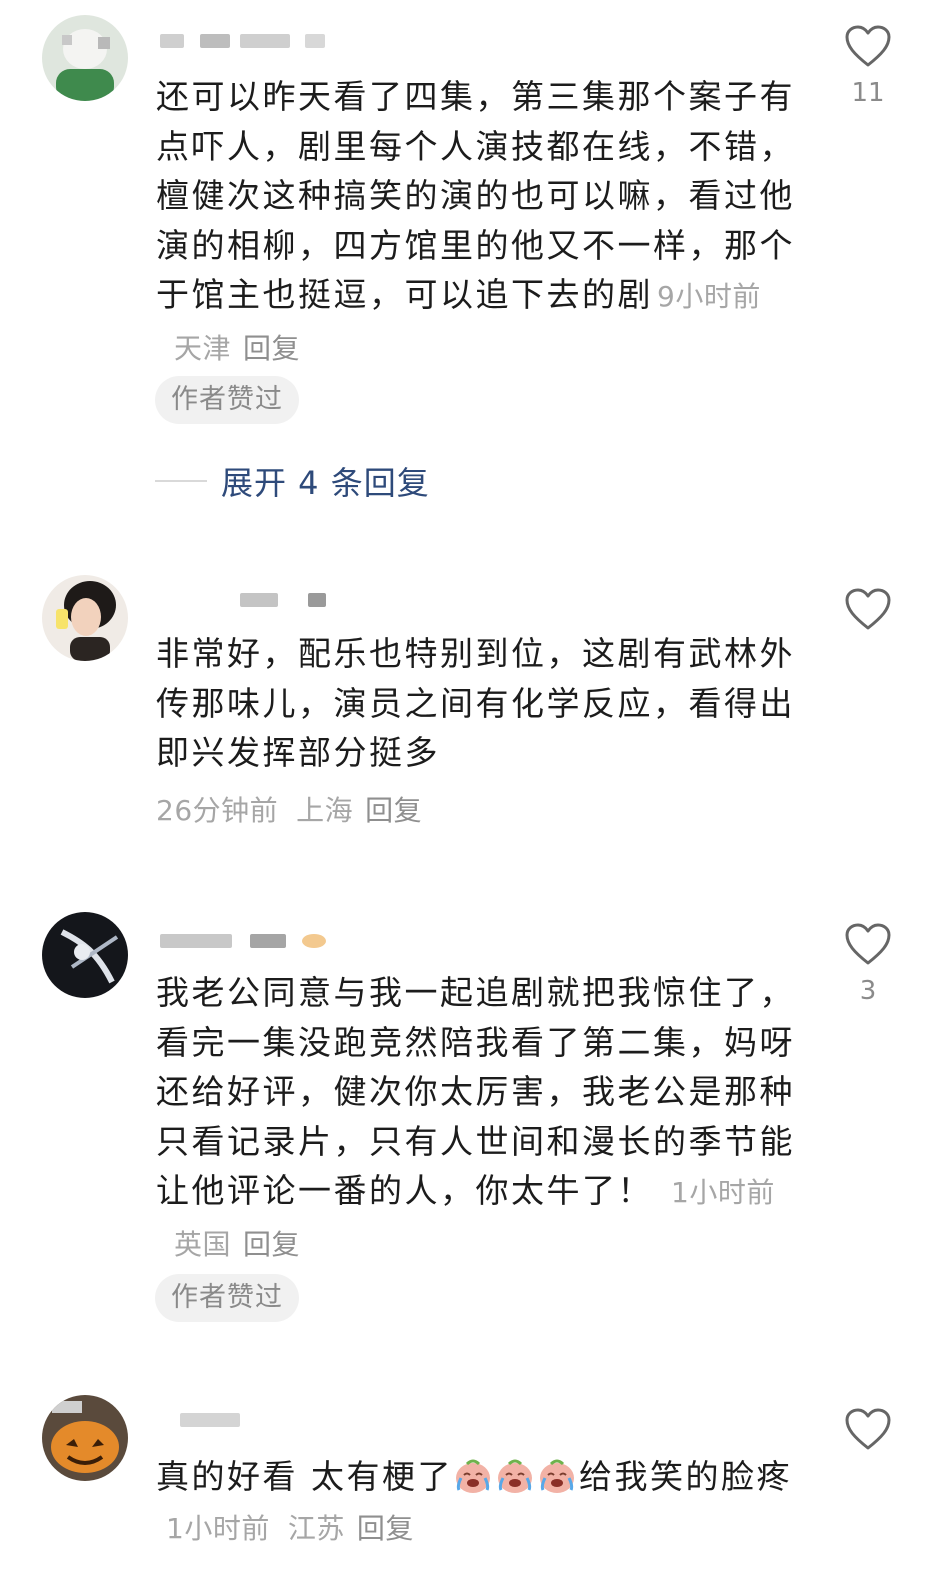  I want to click on expand-replies-button: 展开 4 条回复, so click(292, 481).